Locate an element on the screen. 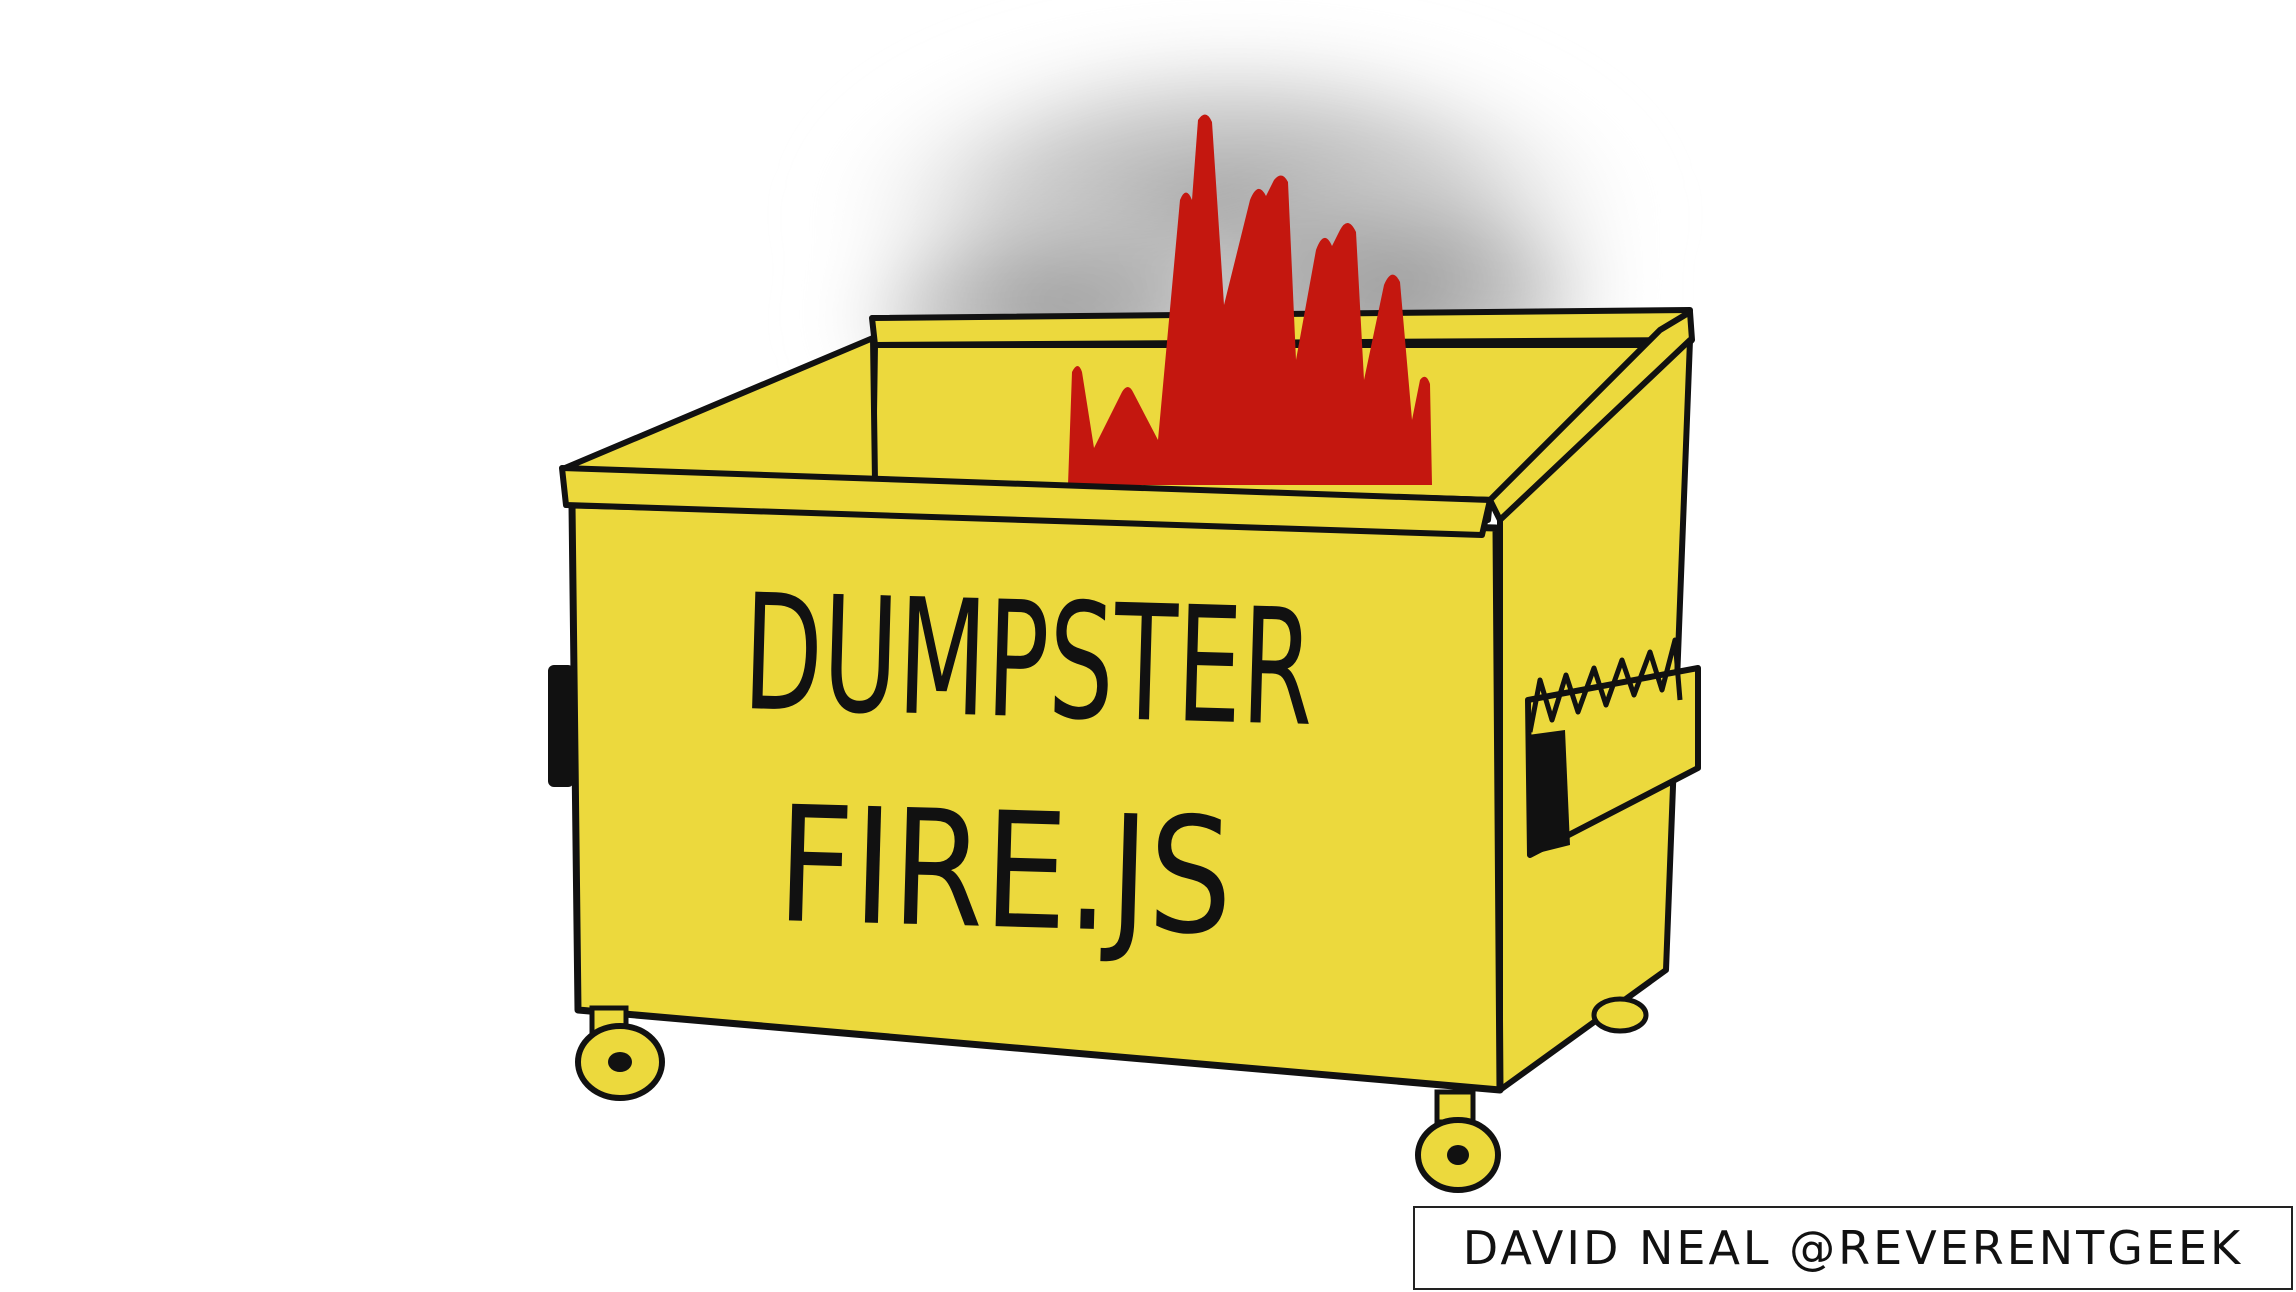  credit-box: DAVID NEAL @REVERENTGEEK is located at coordinates (1853, 1248).